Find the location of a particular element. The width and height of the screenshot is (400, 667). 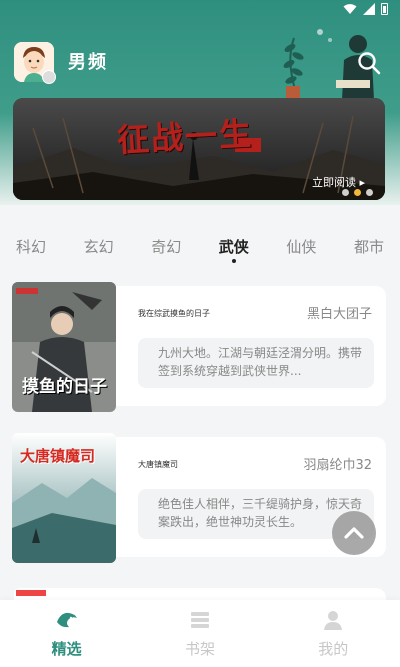

tab-xuanhuan: 玄幻 is located at coordinates (99, 248).